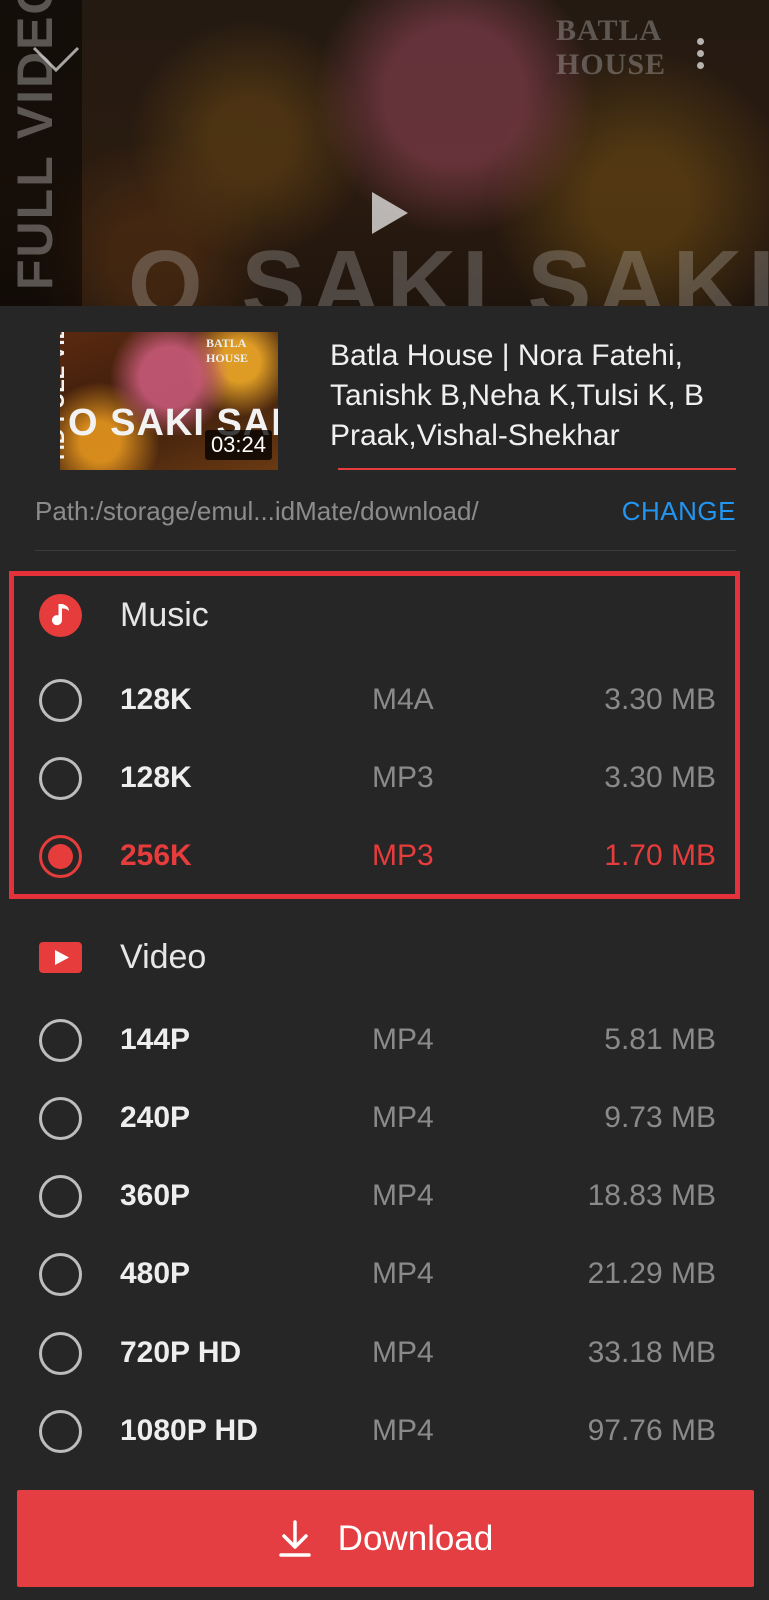 The image size is (769, 1600). I want to click on download-button: Download, so click(385, 1538).